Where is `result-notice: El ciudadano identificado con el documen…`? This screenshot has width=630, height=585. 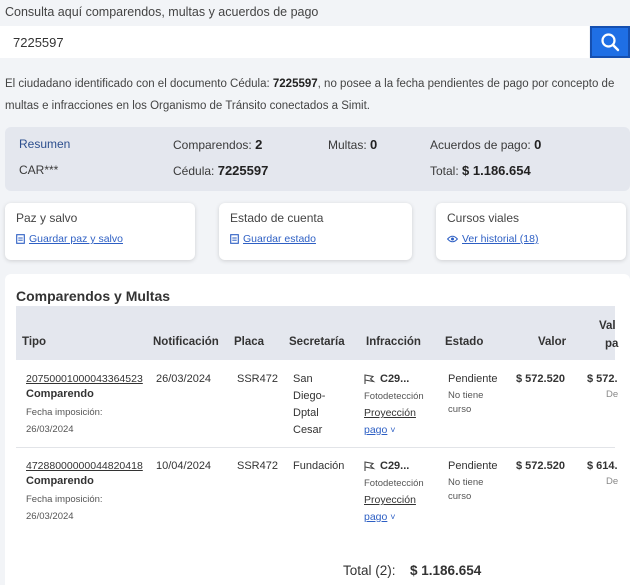
result-notice: El ciudadano identificado con el documen… is located at coordinates (315, 95).